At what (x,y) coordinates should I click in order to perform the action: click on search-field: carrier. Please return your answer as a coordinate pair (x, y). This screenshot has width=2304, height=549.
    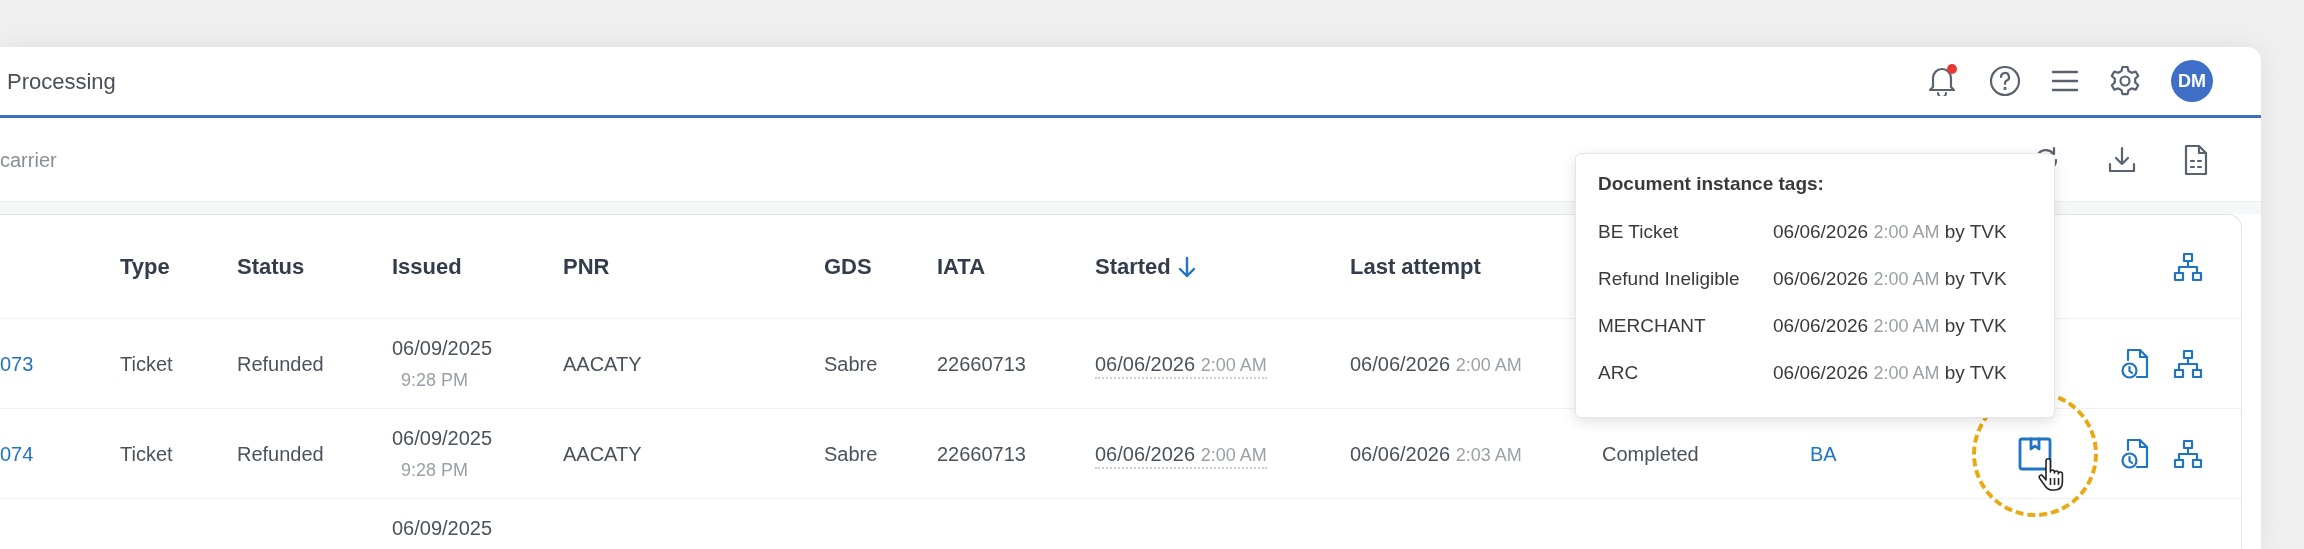
    Looking at the image, I should click on (200, 159).